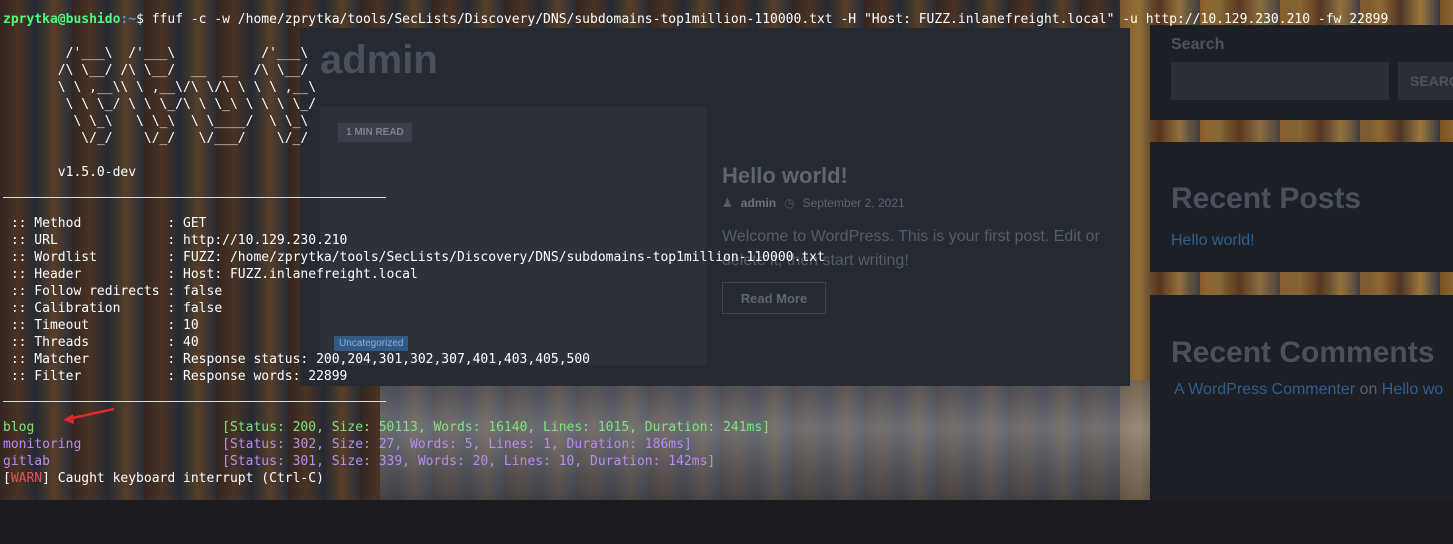  Describe the element at coordinates (62, 19) in the screenshot. I see `prompt-user-host: zprytka@bushido` at that location.